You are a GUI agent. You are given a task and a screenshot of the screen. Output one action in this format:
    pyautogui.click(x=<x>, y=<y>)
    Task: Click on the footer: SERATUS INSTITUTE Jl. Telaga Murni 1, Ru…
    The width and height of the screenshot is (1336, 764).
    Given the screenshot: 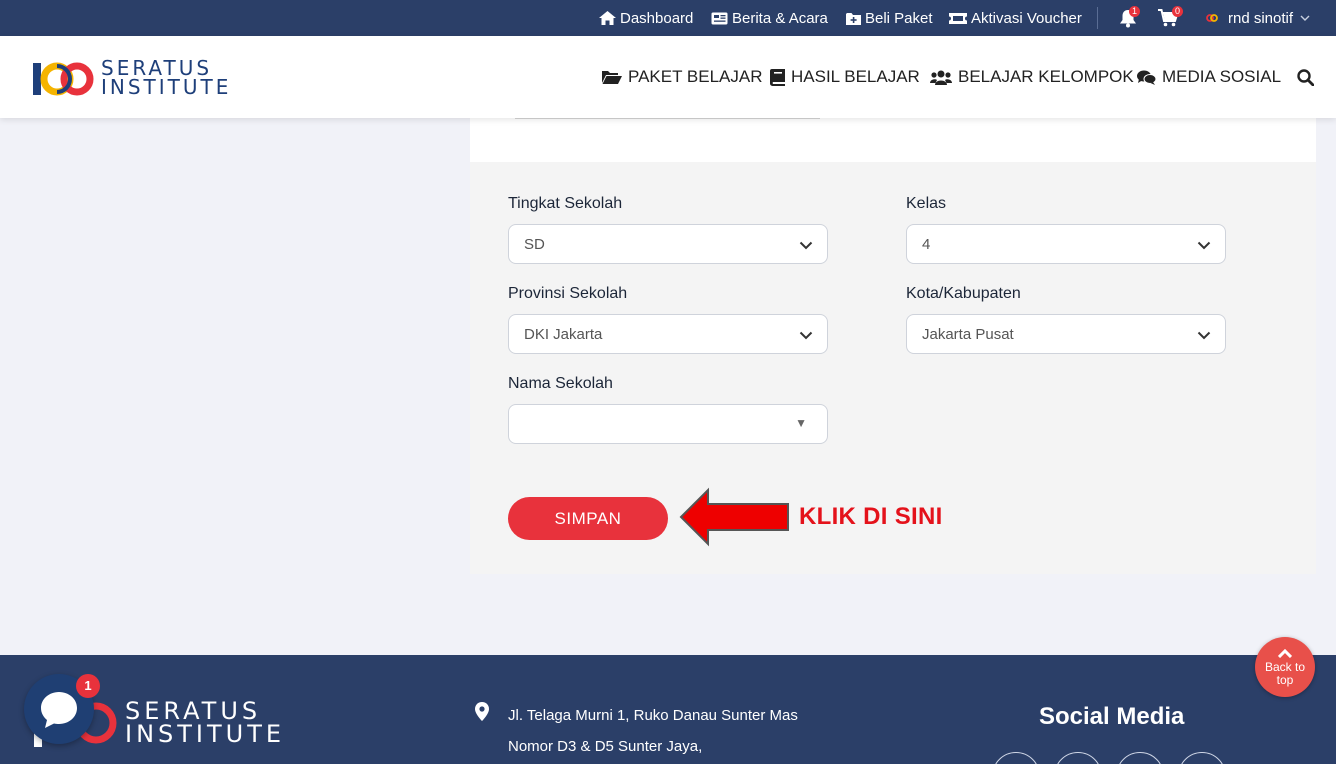 What is the action you would take?
    pyautogui.click(x=668, y=709)
    